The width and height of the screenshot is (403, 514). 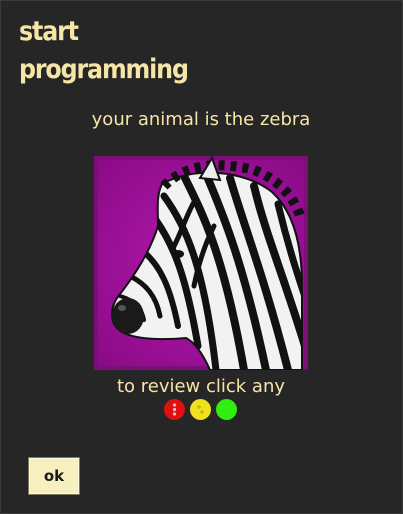 What do you see at coordinates (49, 31) in the screenshot?
I see `title-line-1: start` at bounding box center [49, 31].